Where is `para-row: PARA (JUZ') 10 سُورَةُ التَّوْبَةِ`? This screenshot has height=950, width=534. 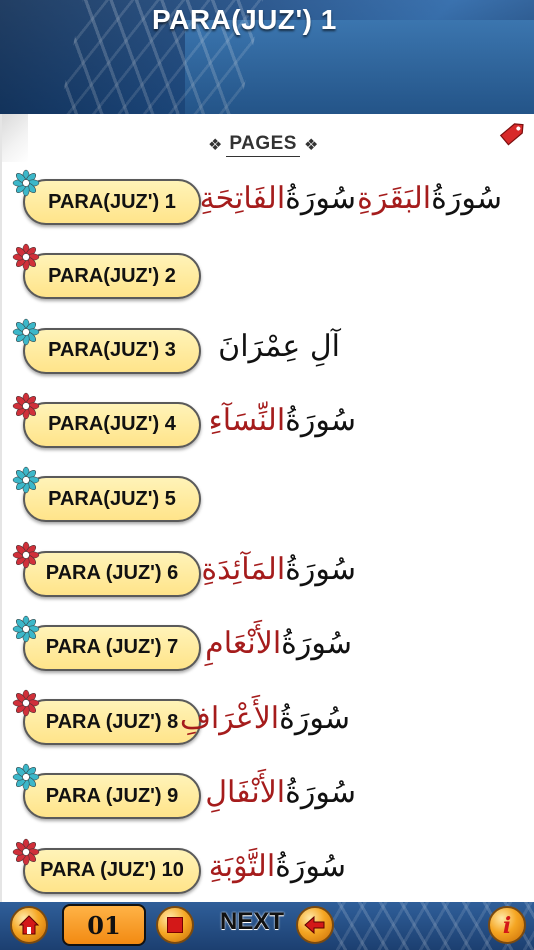 para-row: PARA (JUZ') 10 سُورَةُ التَّوْبَةِ is located at coordinates (267, 867).